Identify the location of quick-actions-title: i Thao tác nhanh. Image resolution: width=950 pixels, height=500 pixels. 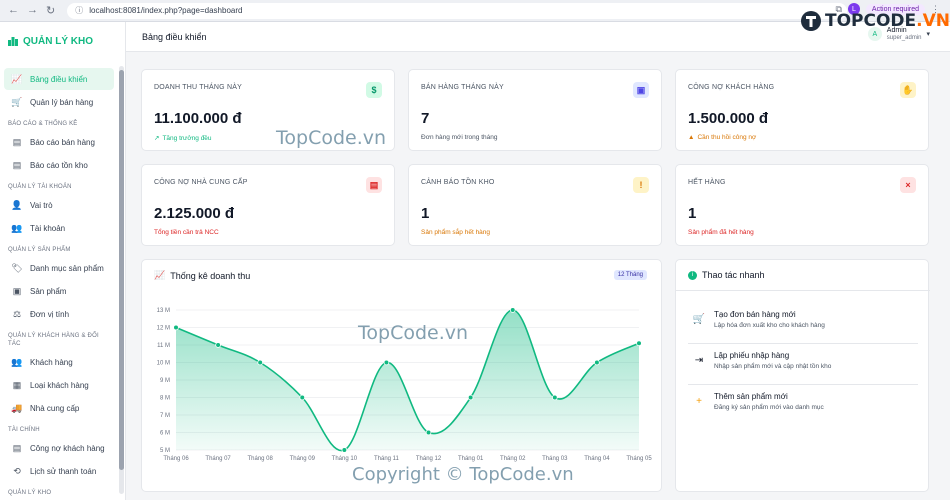
(726, 275).